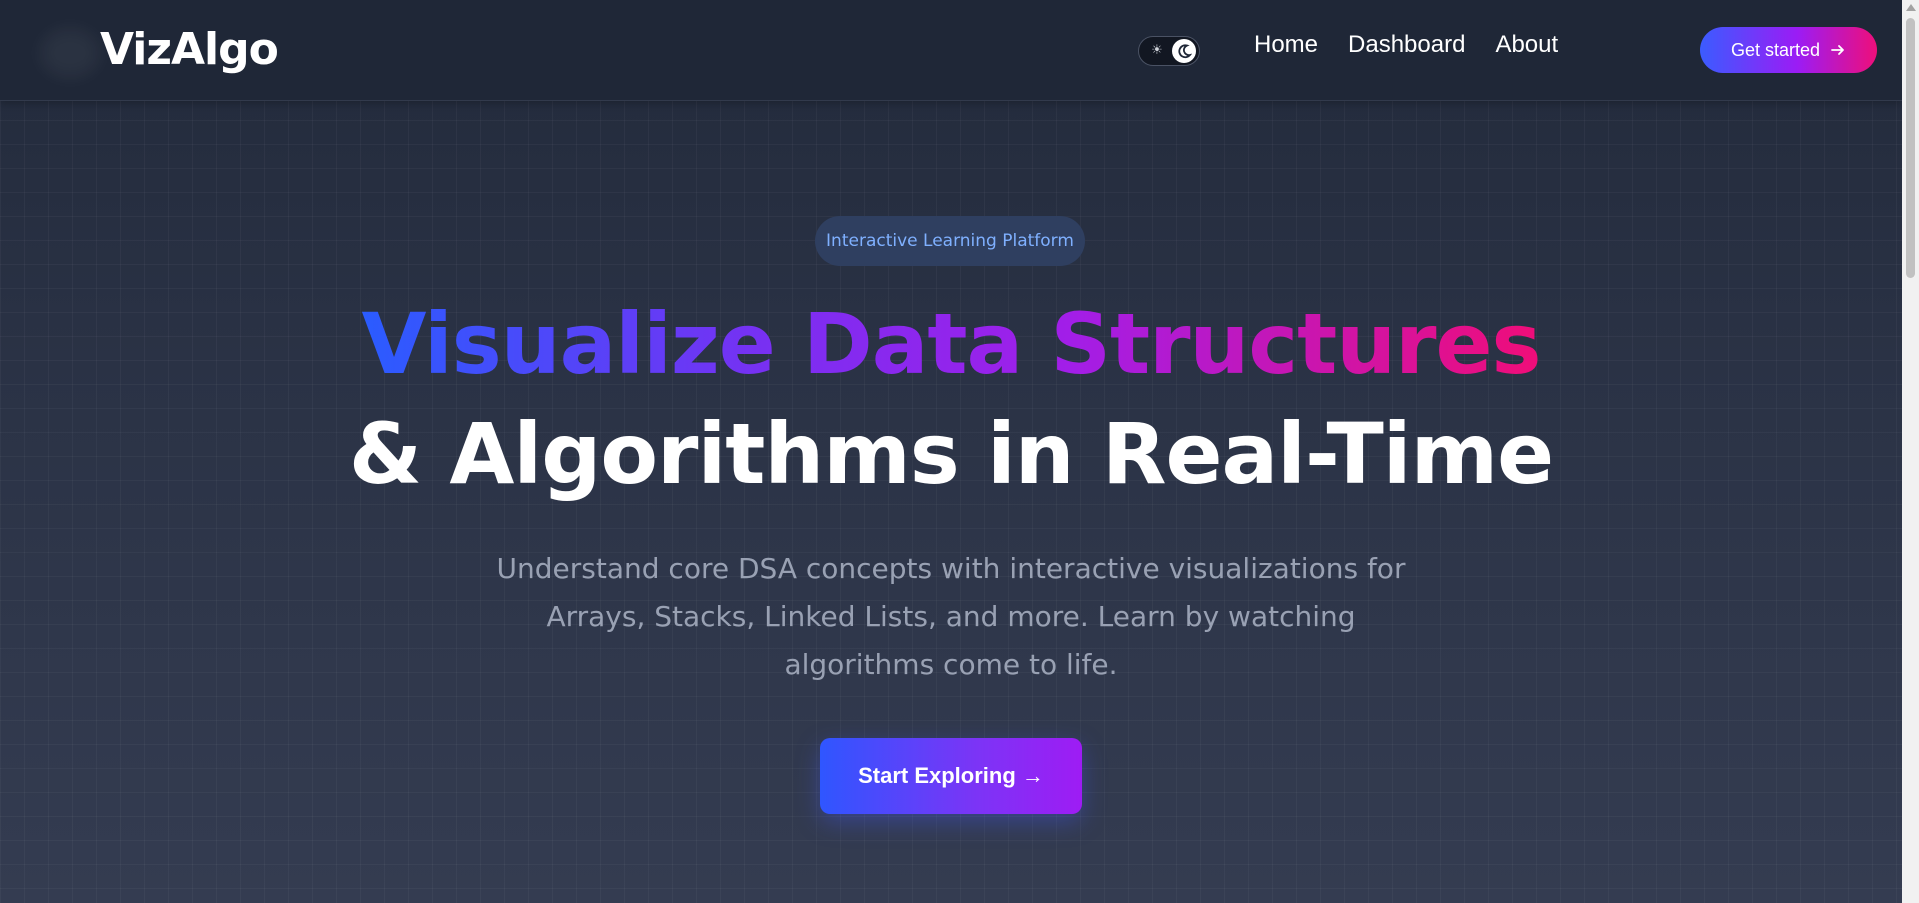 This screenshot has width=1919, height=903. I want to click on scroll-up-arrow-icon, so click(1911, 7).